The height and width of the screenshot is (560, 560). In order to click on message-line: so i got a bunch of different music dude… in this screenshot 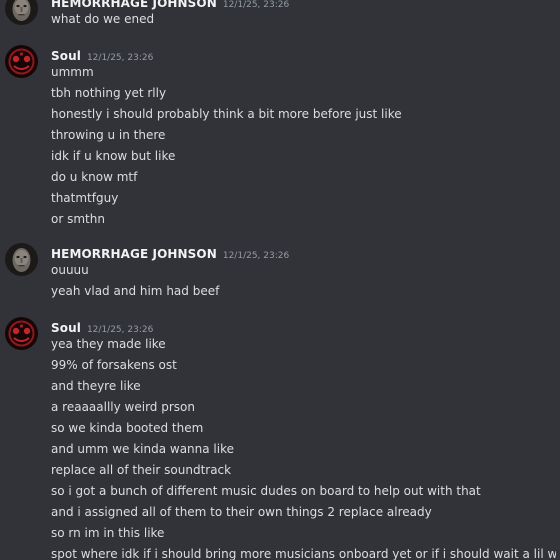, I will do `click(266, 491)`.